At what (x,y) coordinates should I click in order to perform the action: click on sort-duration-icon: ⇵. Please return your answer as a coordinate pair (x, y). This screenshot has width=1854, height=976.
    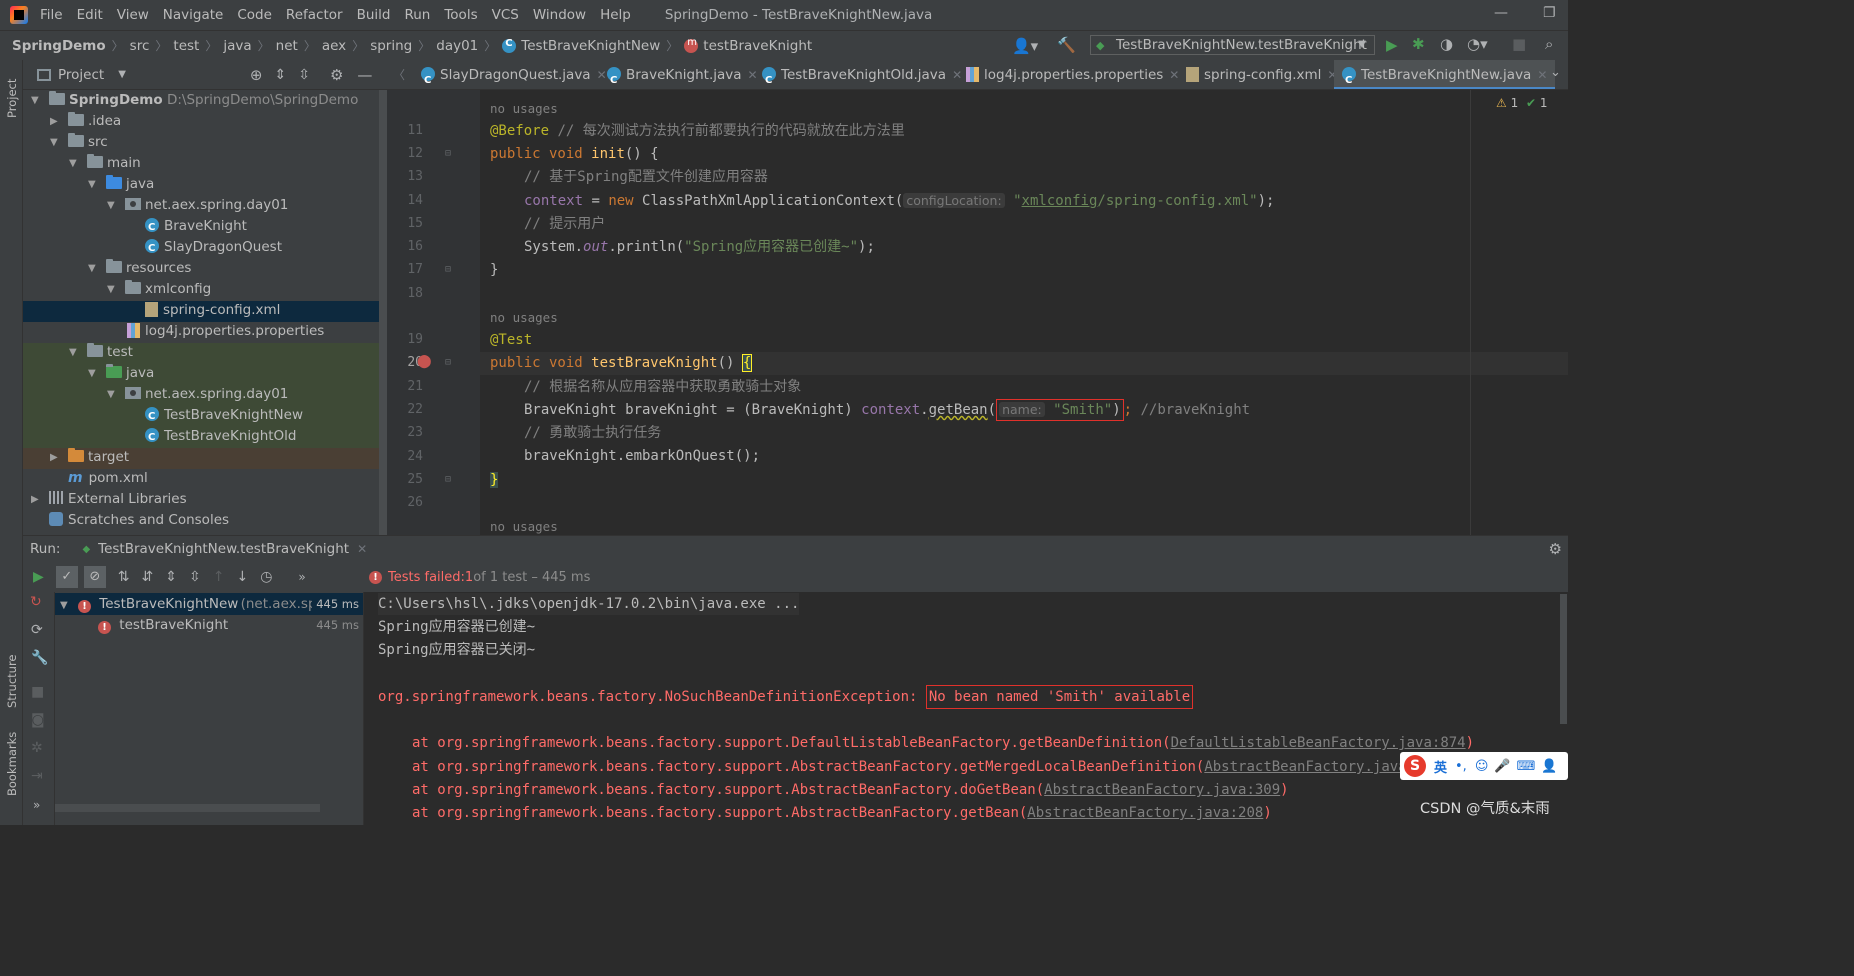
    Looking at the image, I should click on (148, 577).